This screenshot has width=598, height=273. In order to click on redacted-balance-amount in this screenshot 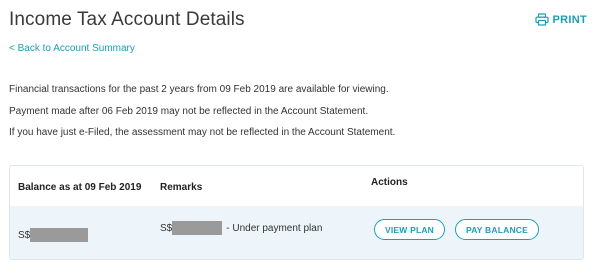, I will do `click(59, 235)`.